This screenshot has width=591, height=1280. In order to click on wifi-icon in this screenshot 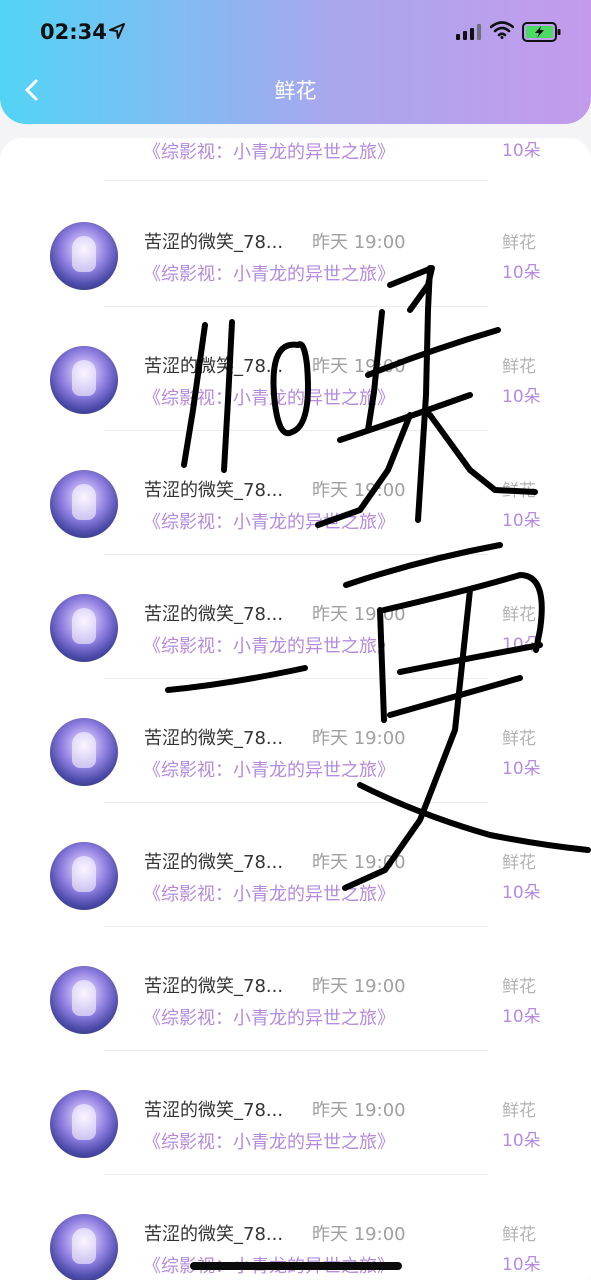, I will do `click(502, 30)`.